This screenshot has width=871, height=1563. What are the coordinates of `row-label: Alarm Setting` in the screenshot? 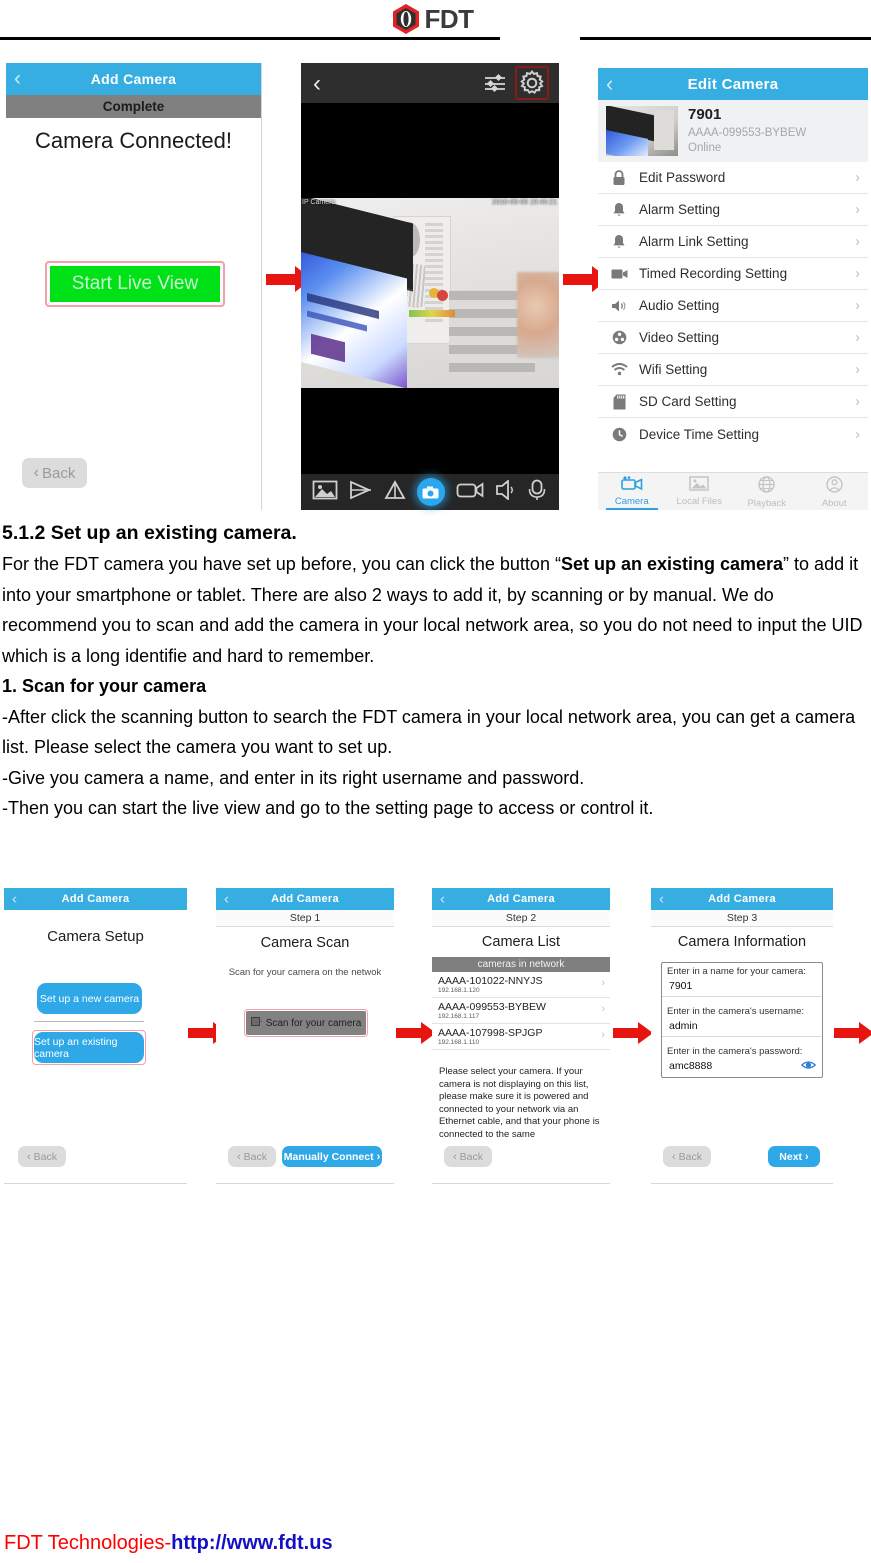 It's located at (680, 209).